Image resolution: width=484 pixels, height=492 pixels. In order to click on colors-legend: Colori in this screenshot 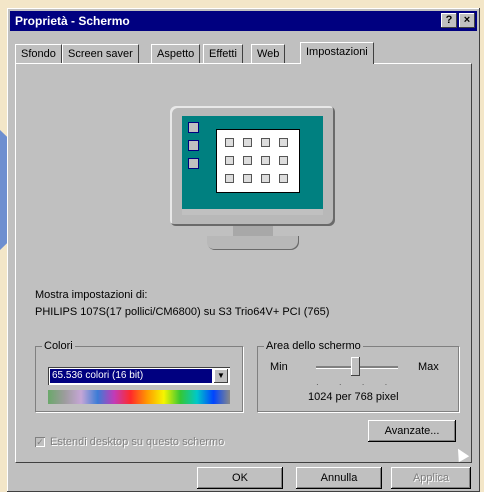, I will do `click(58, 346)`.